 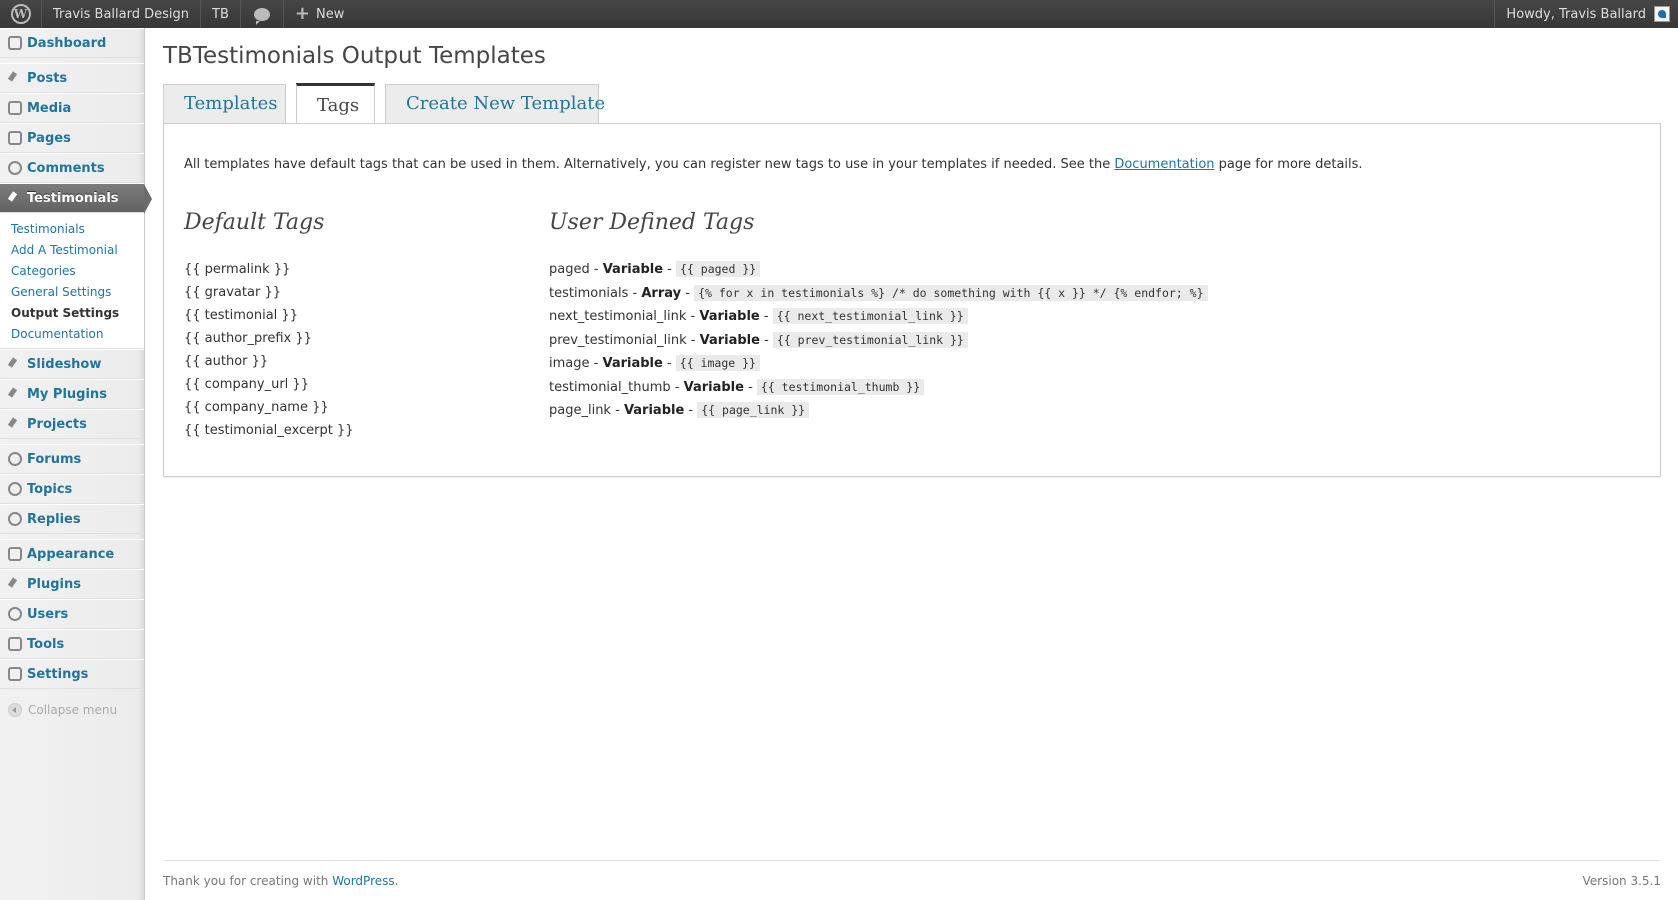 What do you see at coordinates (67, 43) in the screenshot?
I see `menu-dashboard-label: Dashboard` at bounding box center [67, 43].